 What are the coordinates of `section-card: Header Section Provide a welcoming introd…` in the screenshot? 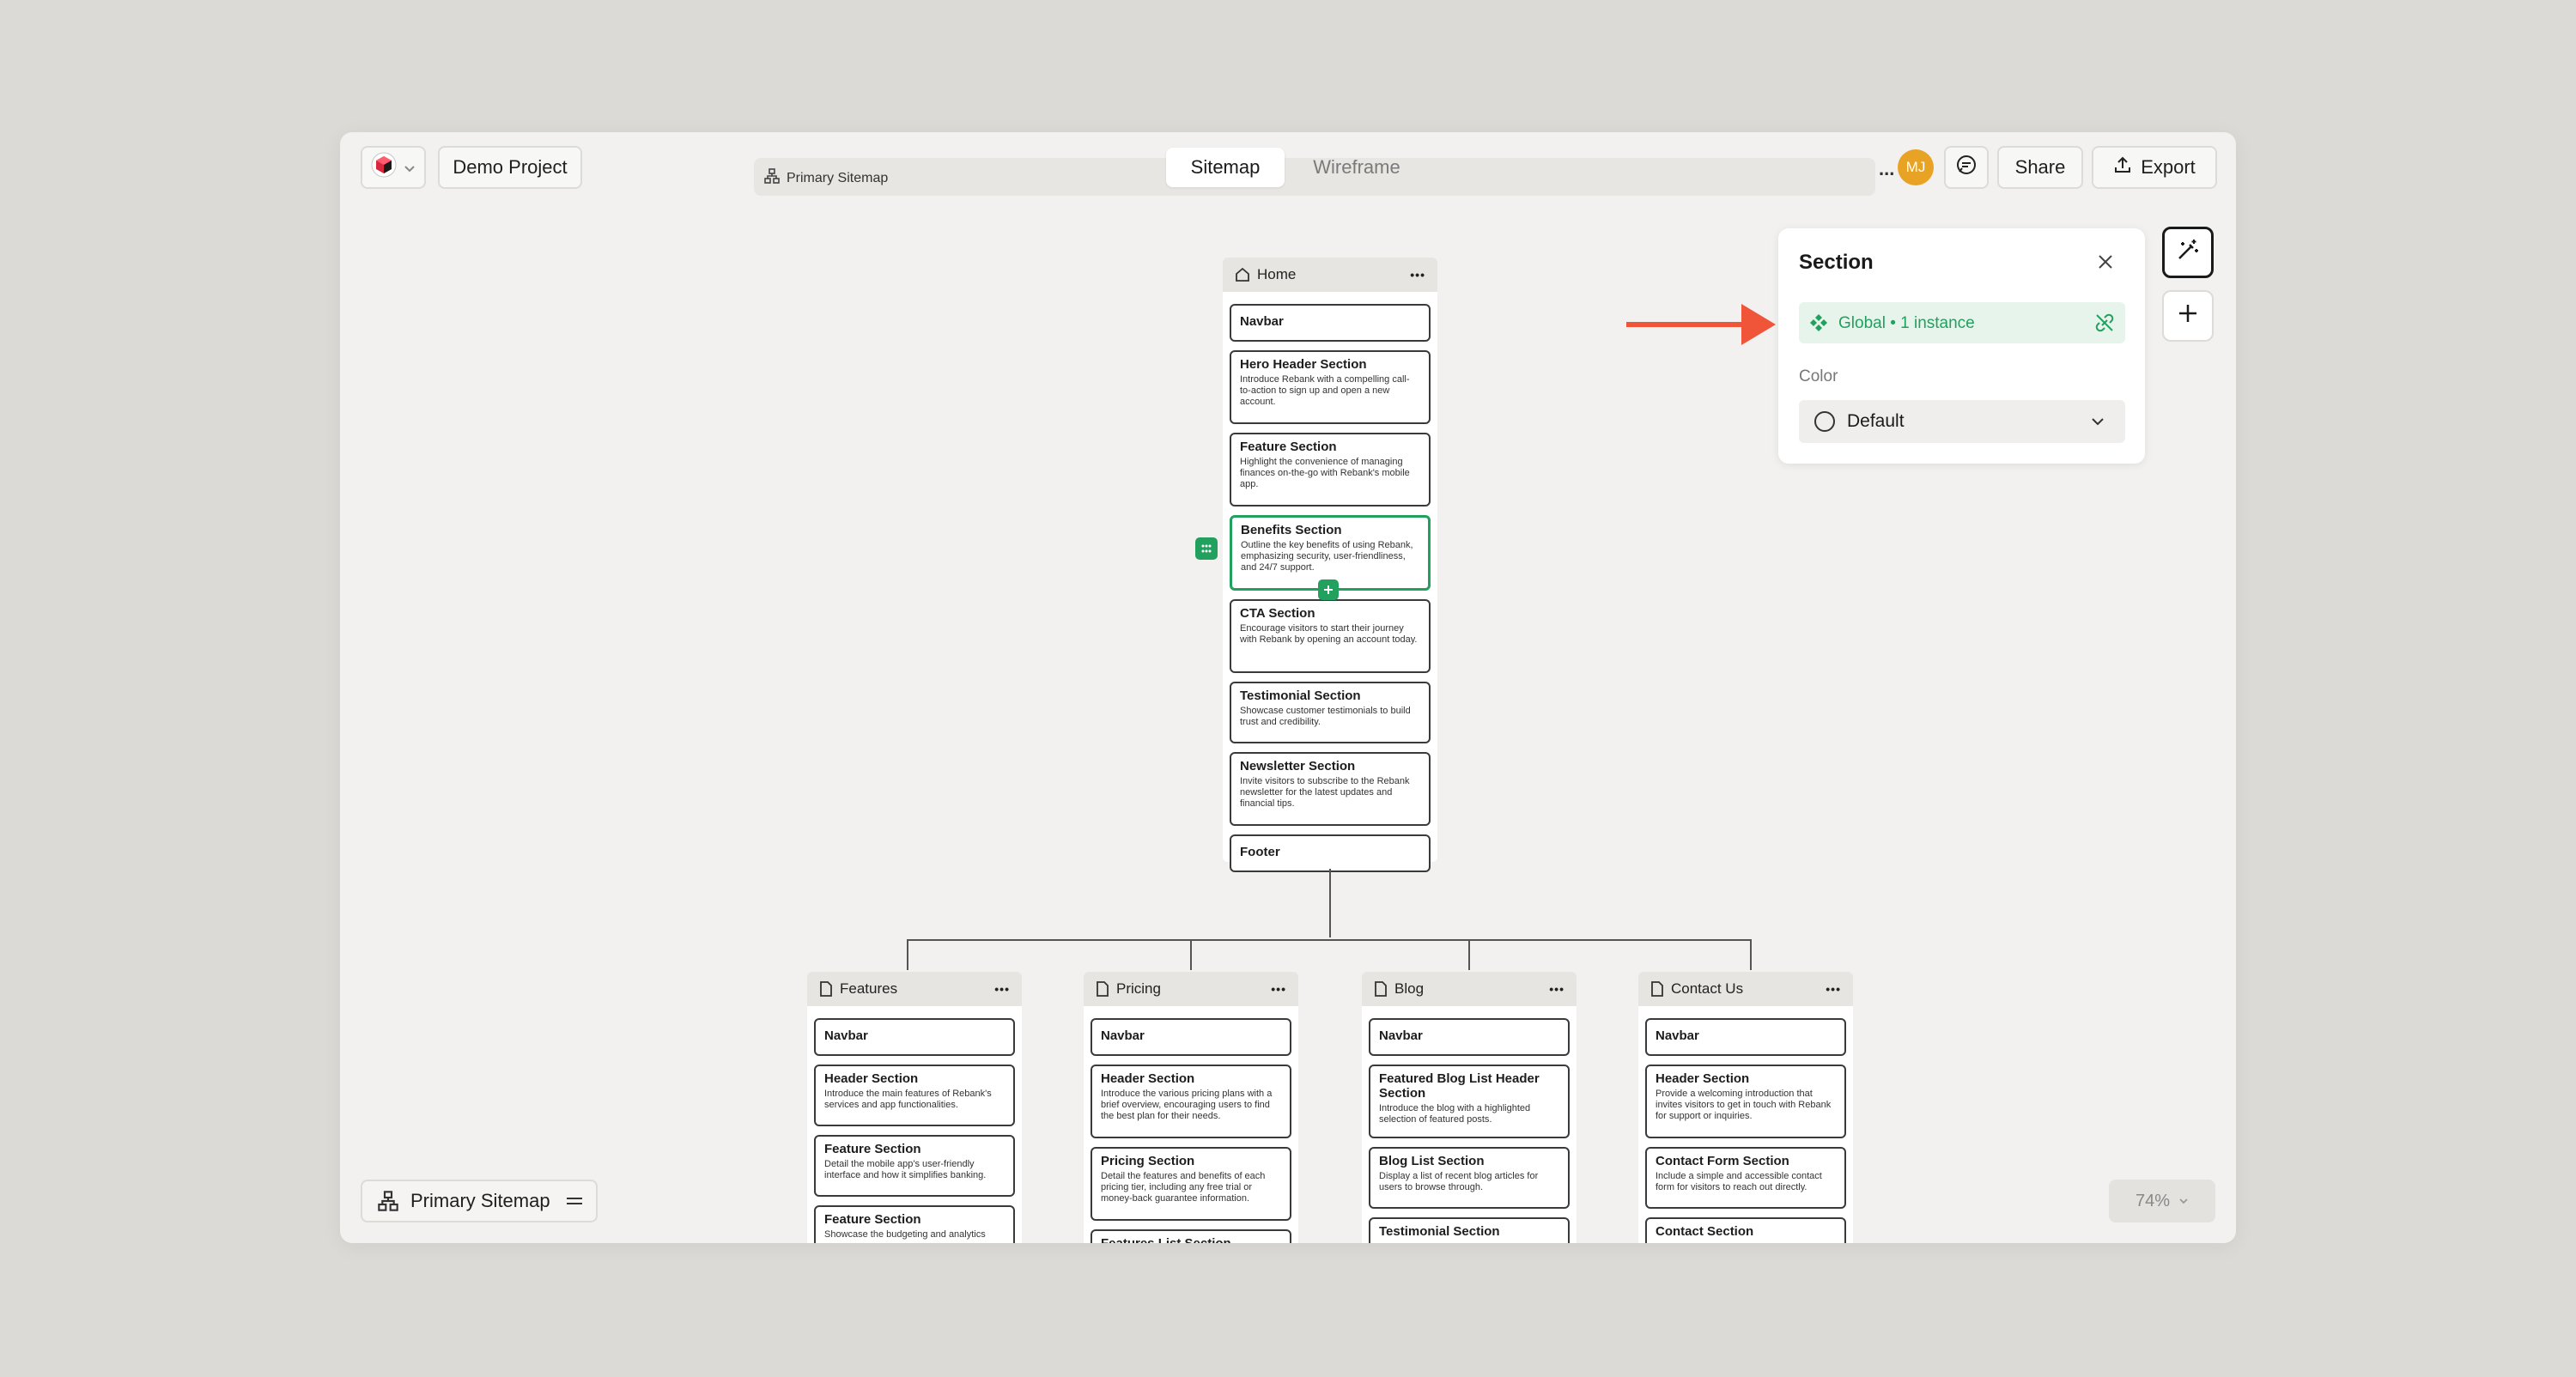 It's located at (1745, 1102).